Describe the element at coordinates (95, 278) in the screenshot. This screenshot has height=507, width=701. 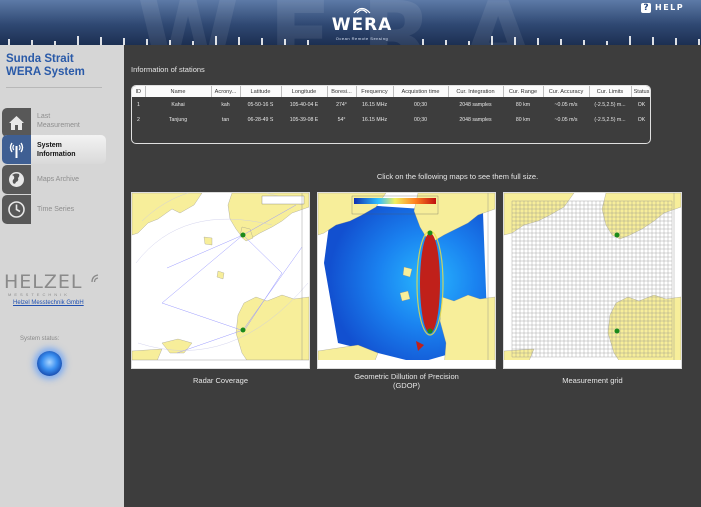
I see `signal-icon` at that location.